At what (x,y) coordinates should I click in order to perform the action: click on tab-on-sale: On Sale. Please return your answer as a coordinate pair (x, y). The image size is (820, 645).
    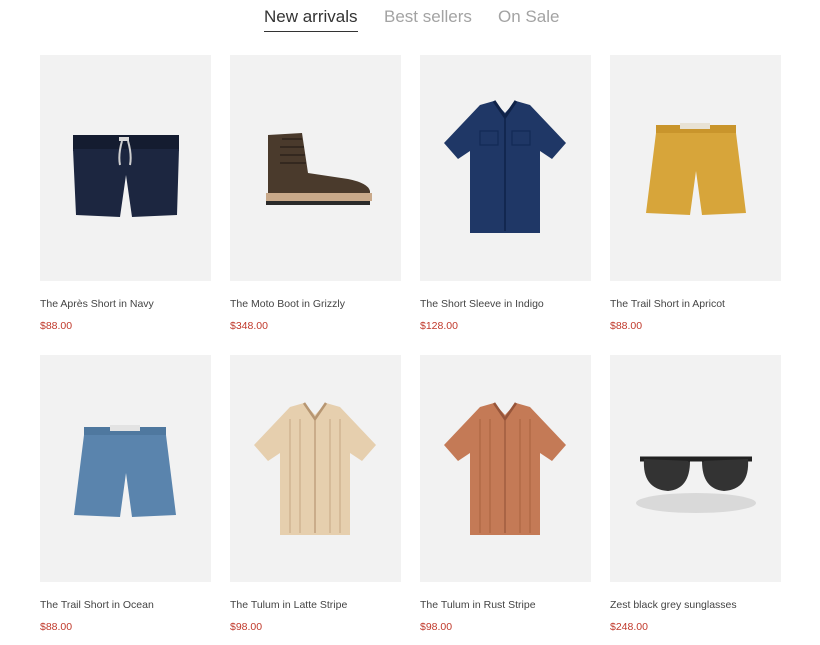
    Looking at the image, I should click on (528, 17).